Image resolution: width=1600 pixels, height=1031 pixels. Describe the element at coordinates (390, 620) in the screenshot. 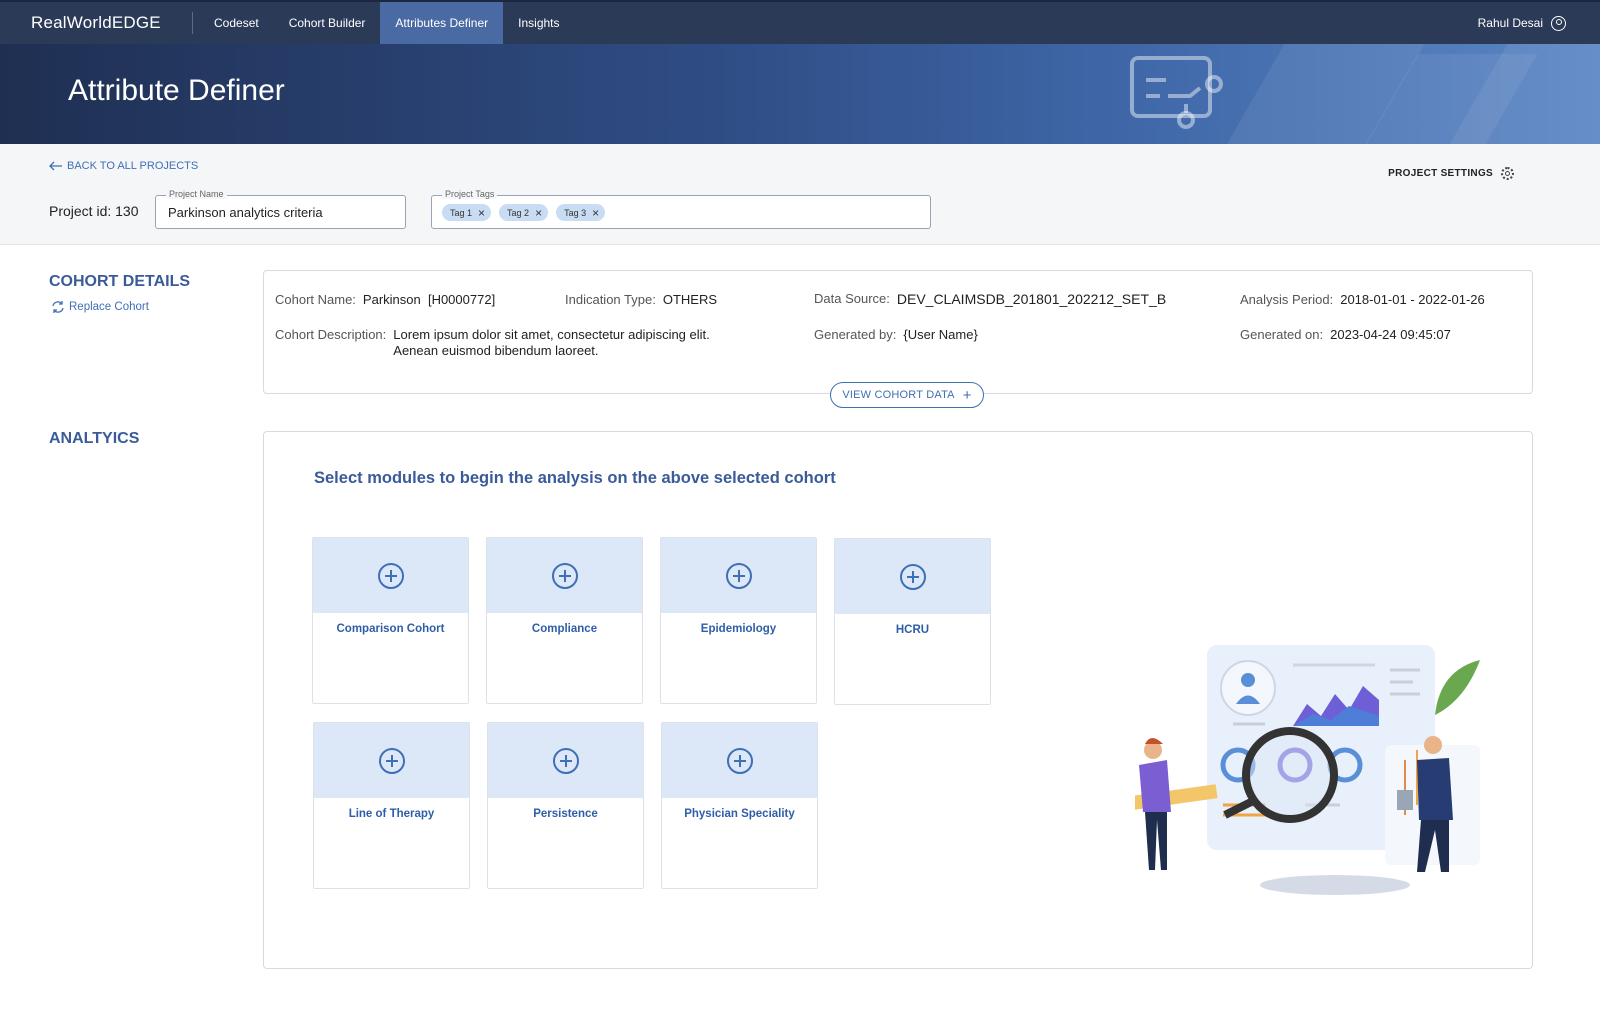

I see `module-comparison-cohort: Comparison Cohort` at that location.